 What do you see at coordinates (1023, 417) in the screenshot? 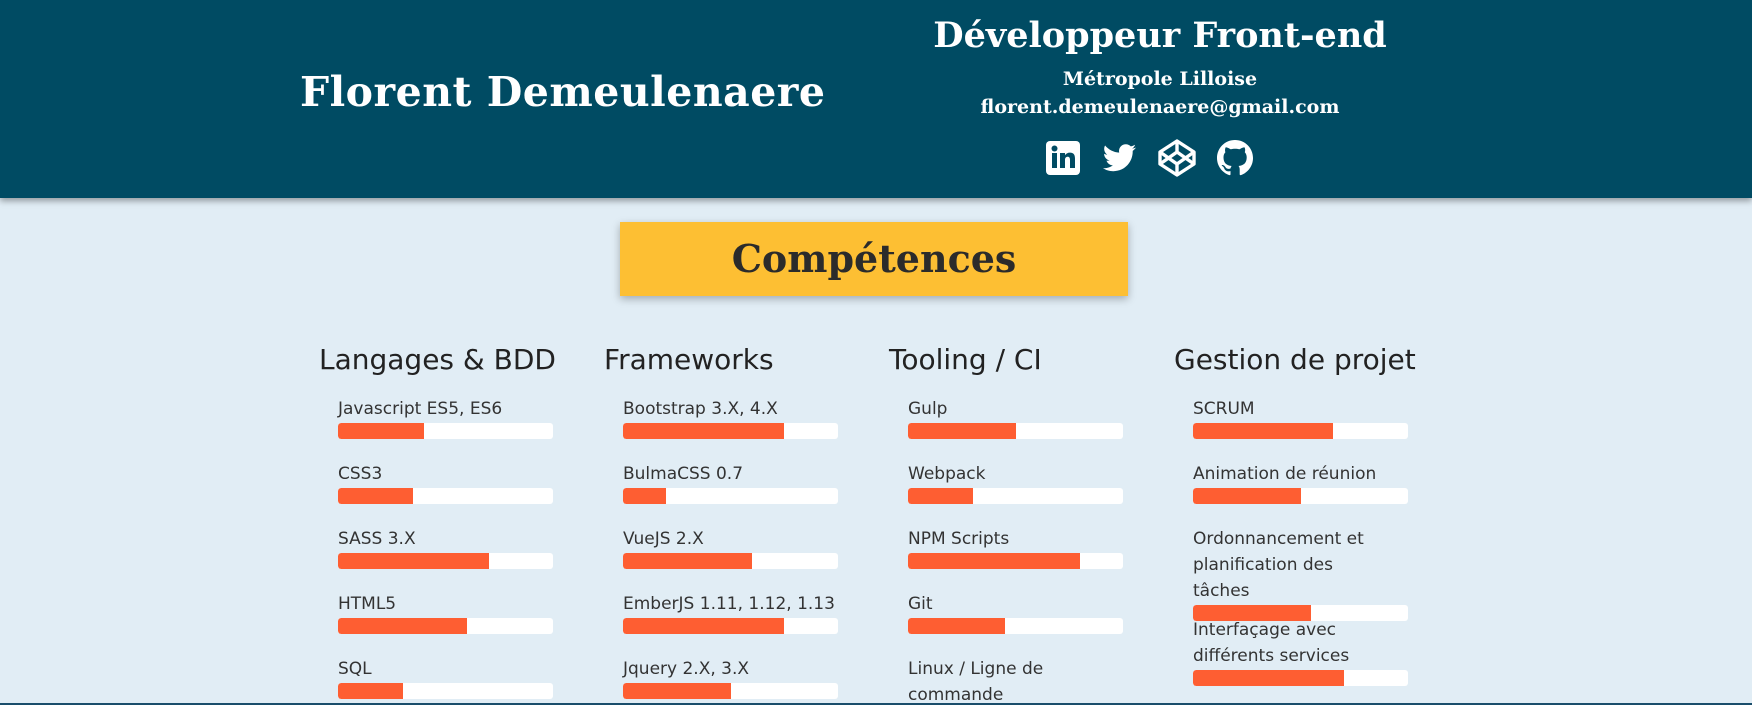
I see `skill-item: Gulp` at bounding box center [1023, 417].